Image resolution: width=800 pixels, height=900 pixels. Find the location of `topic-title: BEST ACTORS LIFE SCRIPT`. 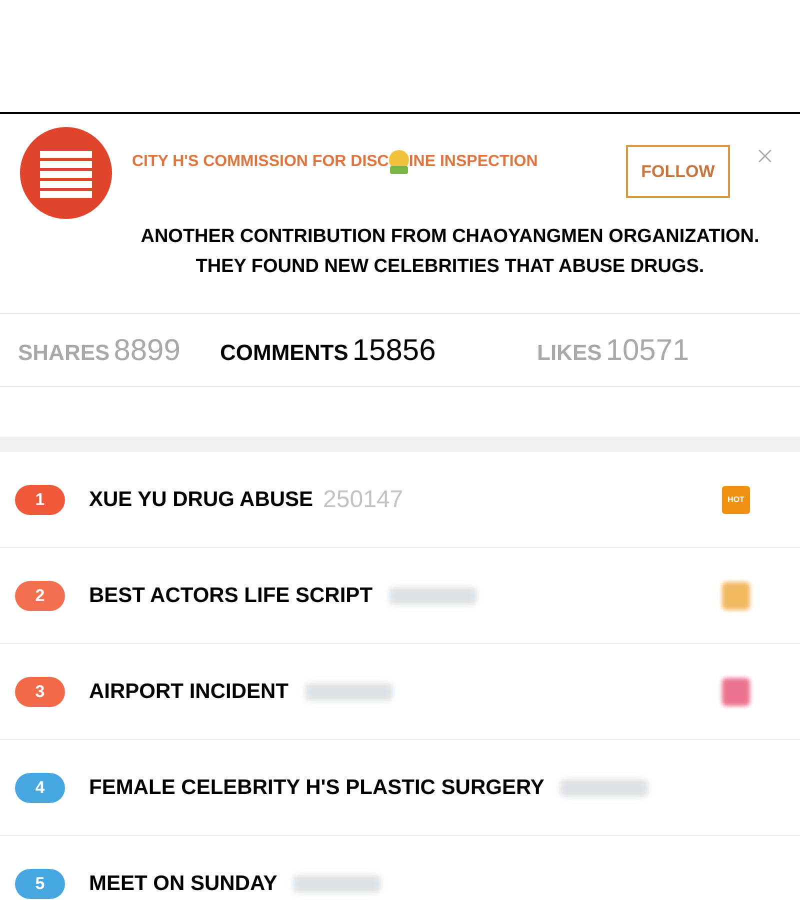

topic-title: BEST ACTORS LIFE SCRIPT is located at coordinates (231, 596).